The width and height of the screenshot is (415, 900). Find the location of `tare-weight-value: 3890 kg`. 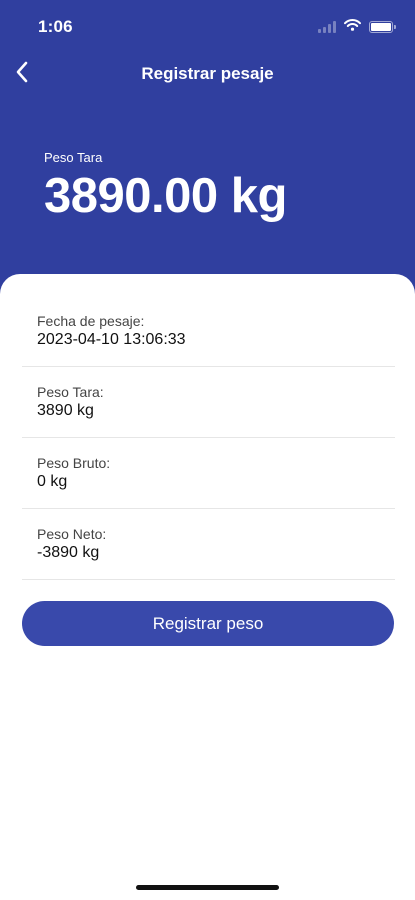

tare-weight-value: 3890 kg is located at coordinates (65, 410).